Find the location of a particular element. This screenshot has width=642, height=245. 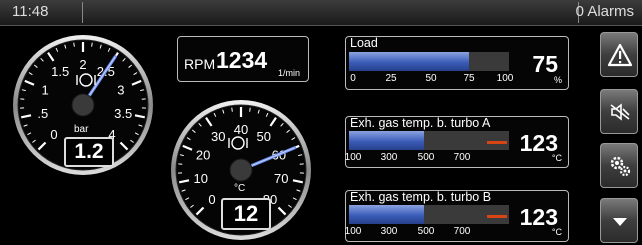

scroll-down-icon is located at coordinates (620, 222).